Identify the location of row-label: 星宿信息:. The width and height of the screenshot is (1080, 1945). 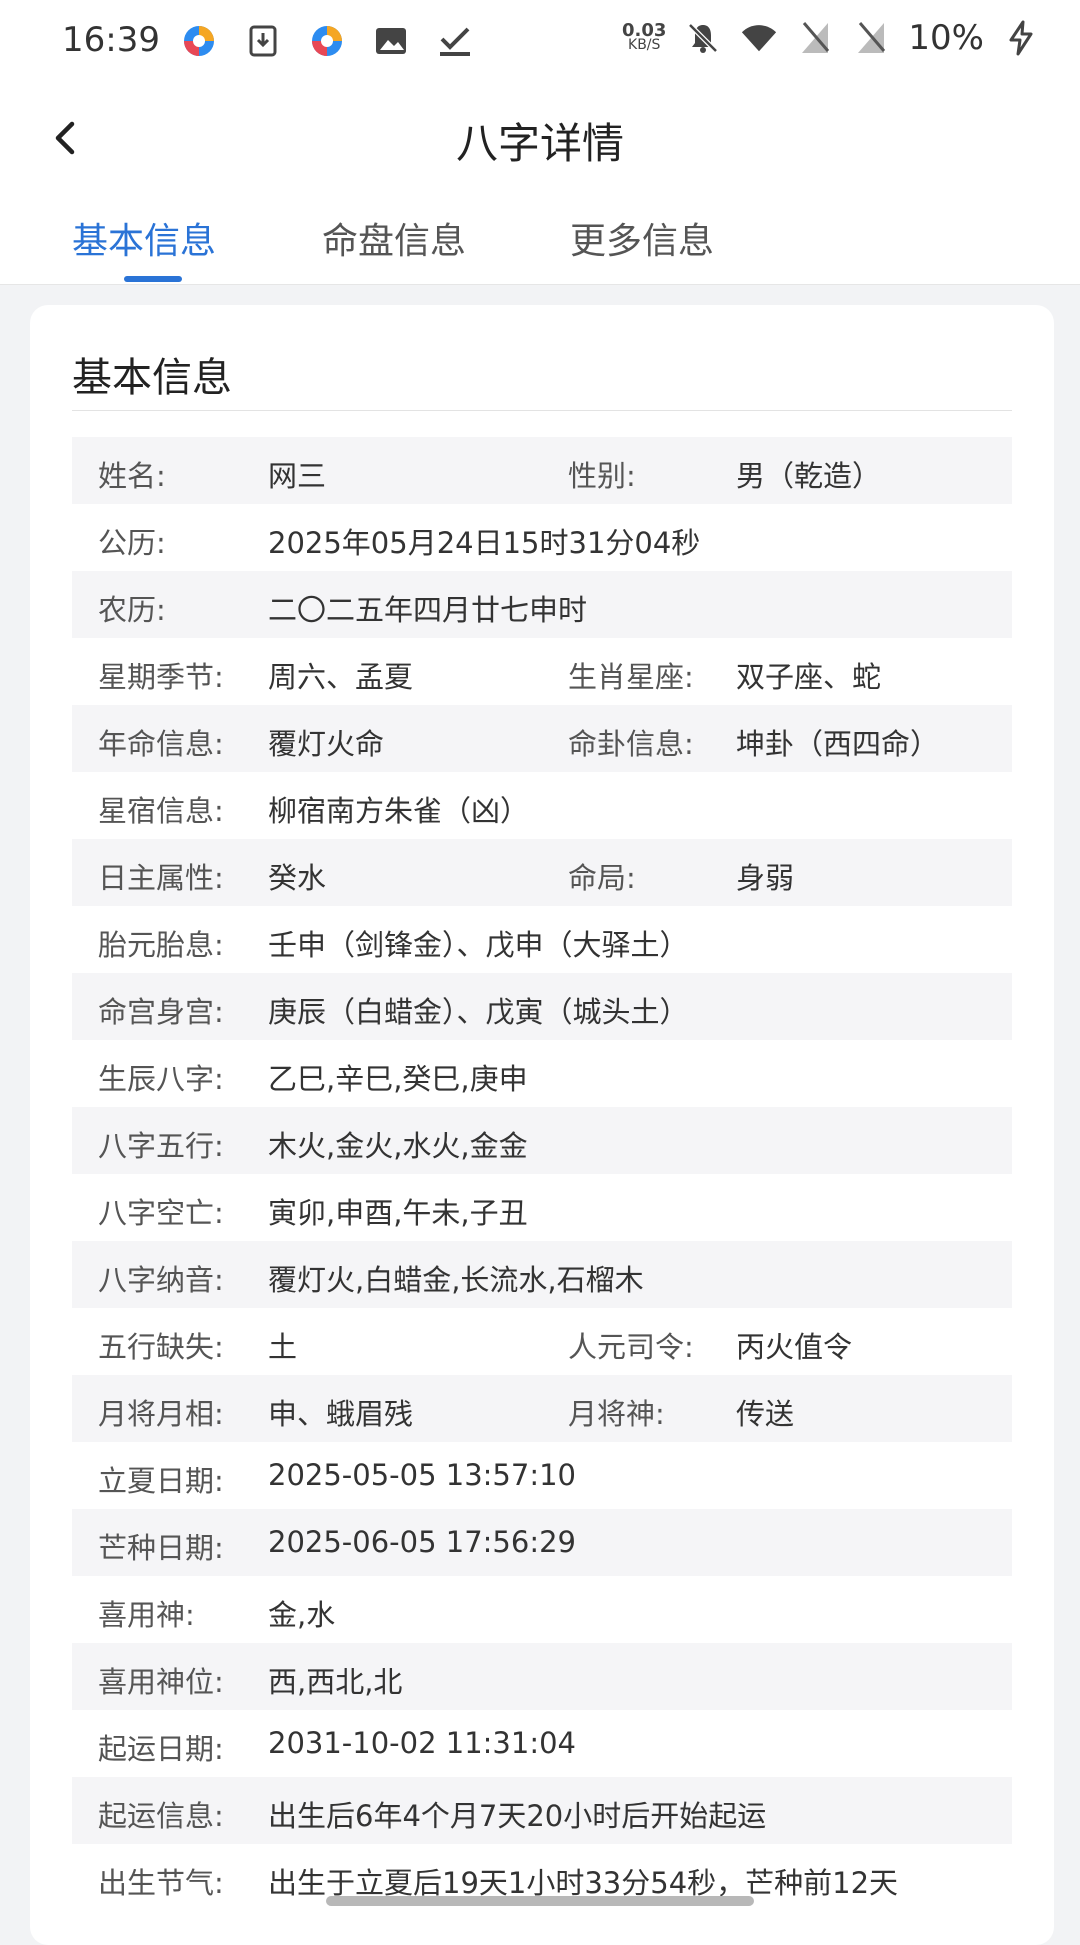
(161, 811).